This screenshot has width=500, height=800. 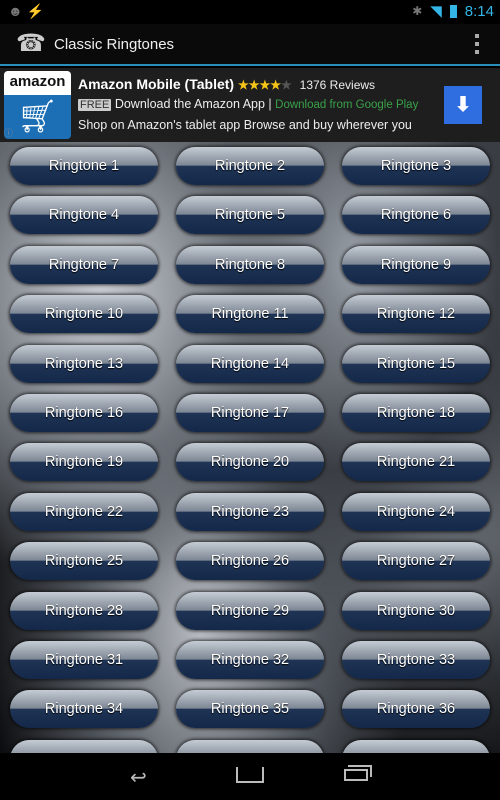 I want to click on ringtone-button: Ringtone 12, so click(x=416, y=314).